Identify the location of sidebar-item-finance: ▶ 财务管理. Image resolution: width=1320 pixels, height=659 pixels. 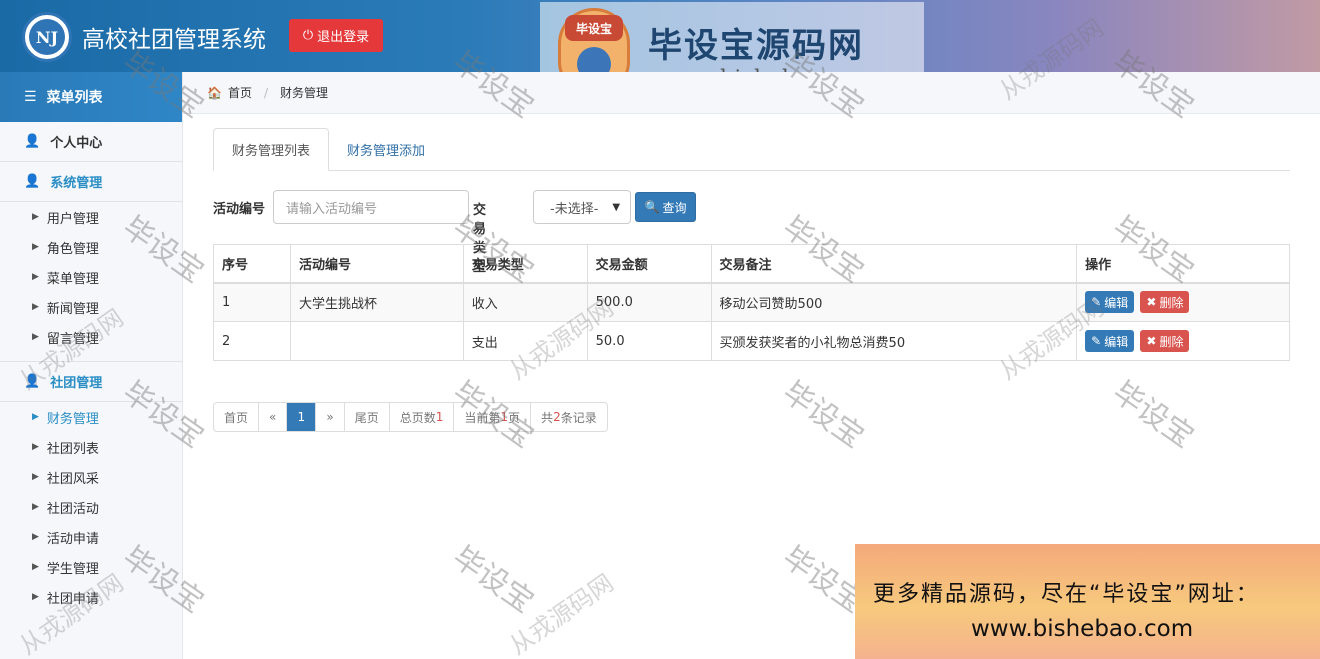
(91, 417).